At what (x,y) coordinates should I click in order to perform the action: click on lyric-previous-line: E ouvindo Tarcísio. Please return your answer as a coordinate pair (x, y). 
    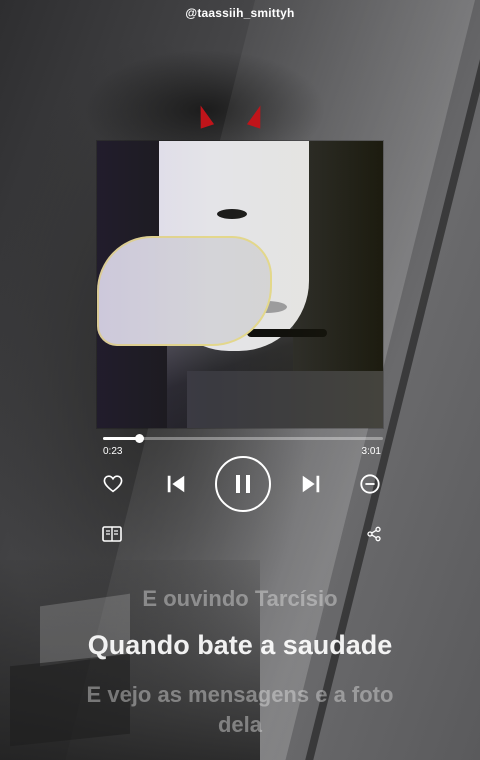
    Looking at the image, I should click on (240, 598).